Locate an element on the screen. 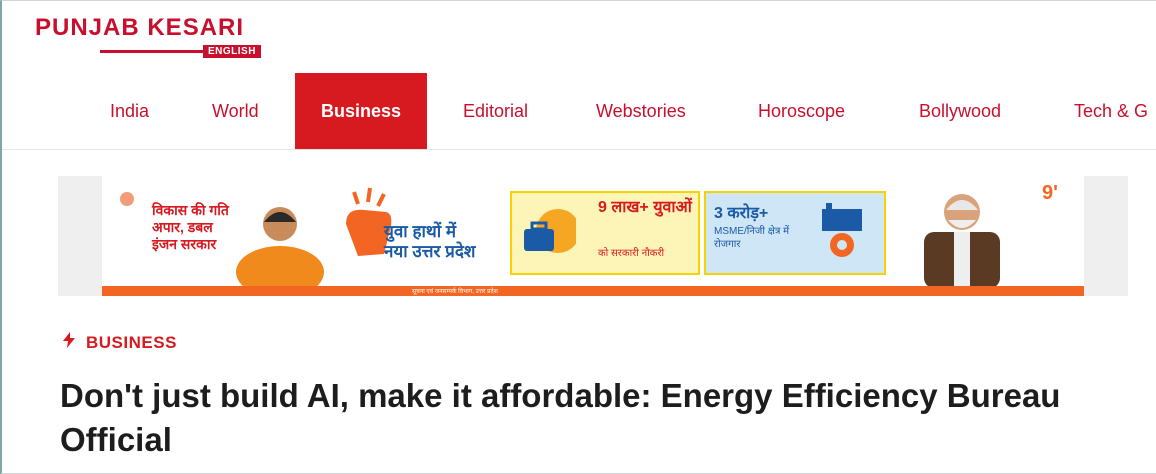 The width and height of the screenshot is (1156, 474). logo-title: PUNJAB KESARI is located at coordinates (140, 27).